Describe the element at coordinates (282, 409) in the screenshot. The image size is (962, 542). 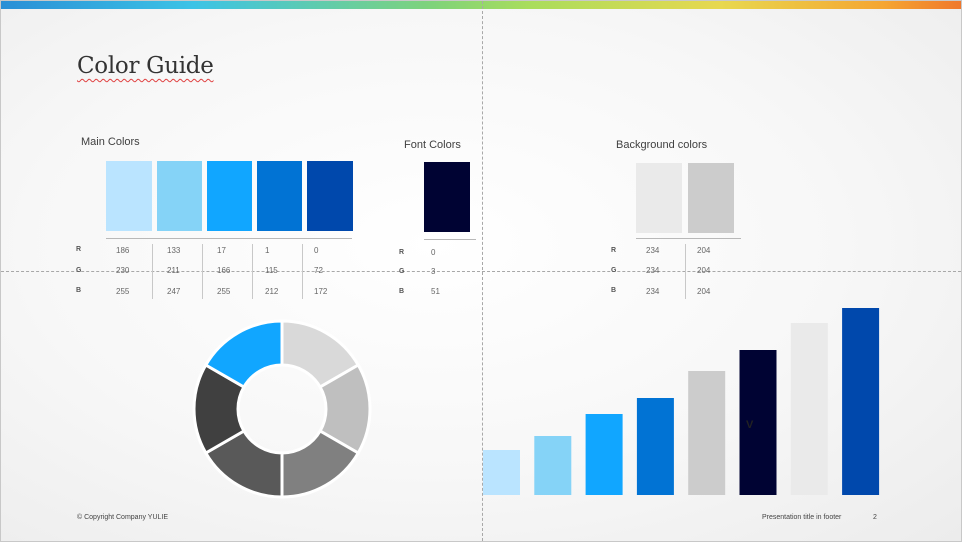
I see `doughnut-chart` at that location.